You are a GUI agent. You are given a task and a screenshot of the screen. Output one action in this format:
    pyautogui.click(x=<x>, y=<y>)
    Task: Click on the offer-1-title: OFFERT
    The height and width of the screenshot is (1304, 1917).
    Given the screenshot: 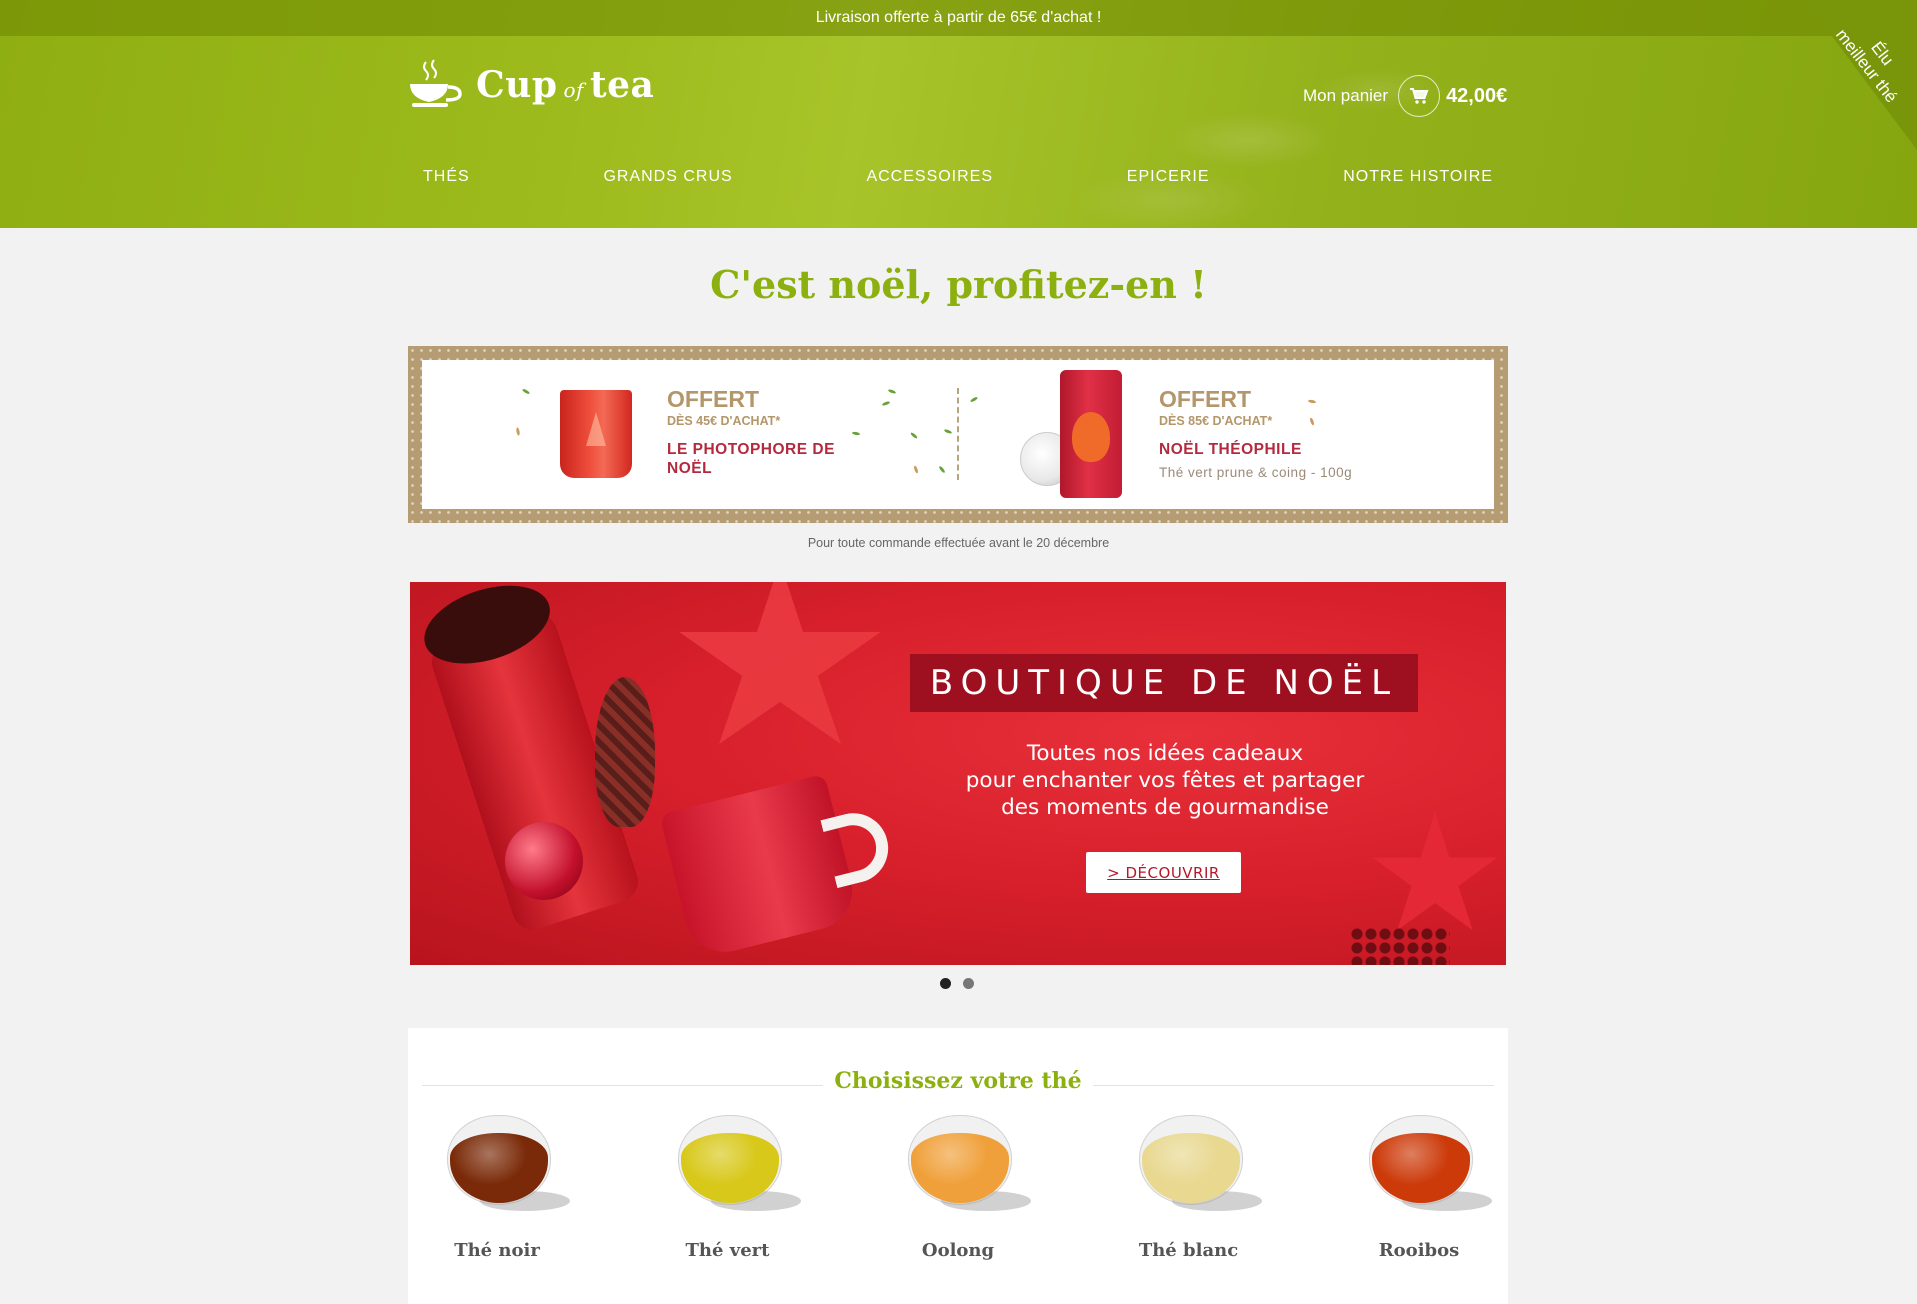 What is the action you would take?
    pyautogui.click(x=713, y=399)
    